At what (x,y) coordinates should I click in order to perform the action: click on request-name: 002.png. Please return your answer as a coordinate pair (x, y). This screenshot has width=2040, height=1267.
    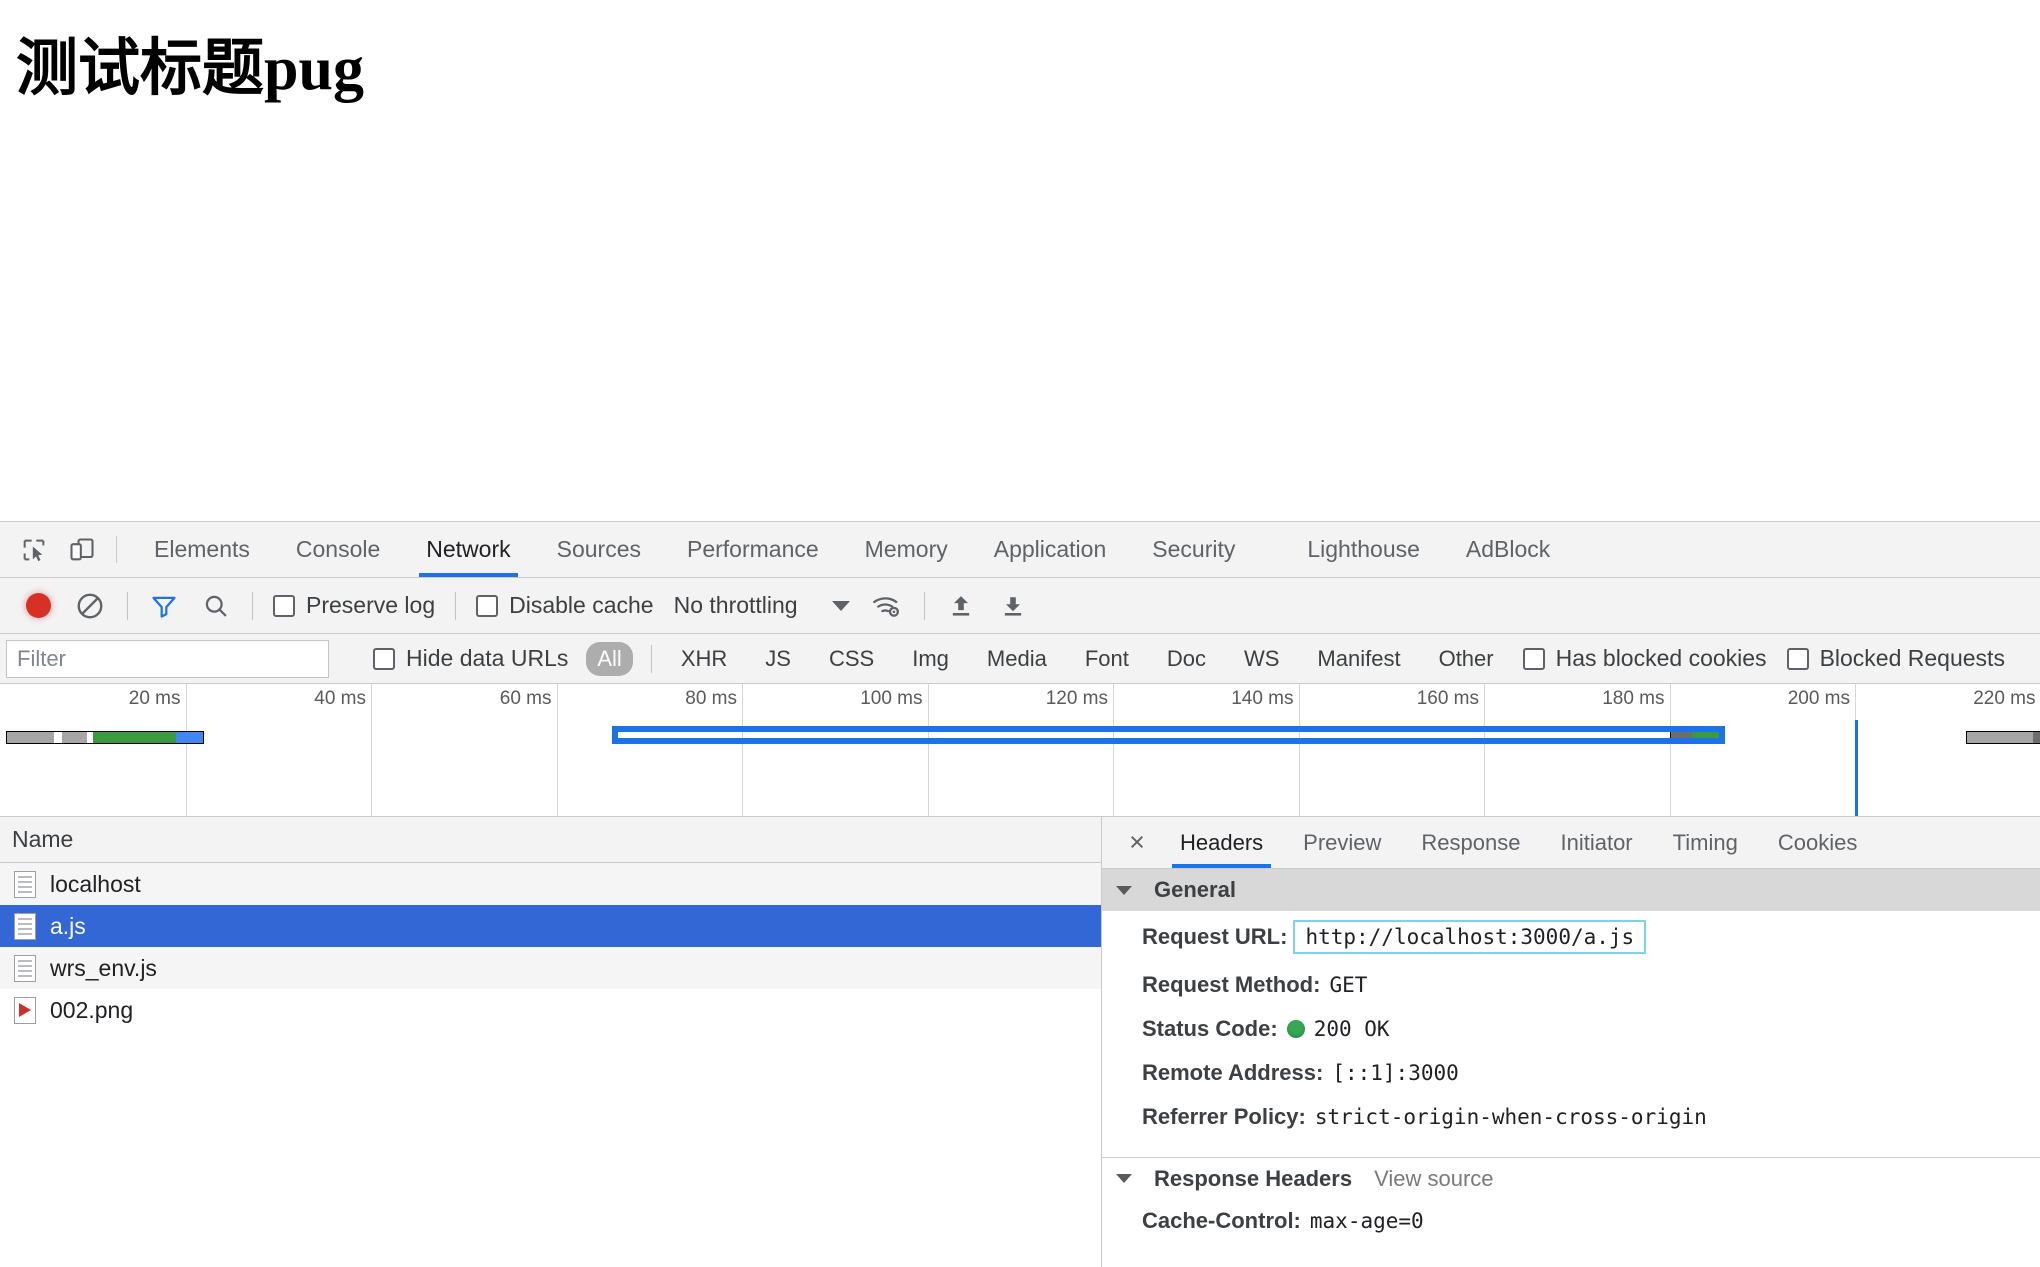
    Looking at the image, I should click on (92, 1009).